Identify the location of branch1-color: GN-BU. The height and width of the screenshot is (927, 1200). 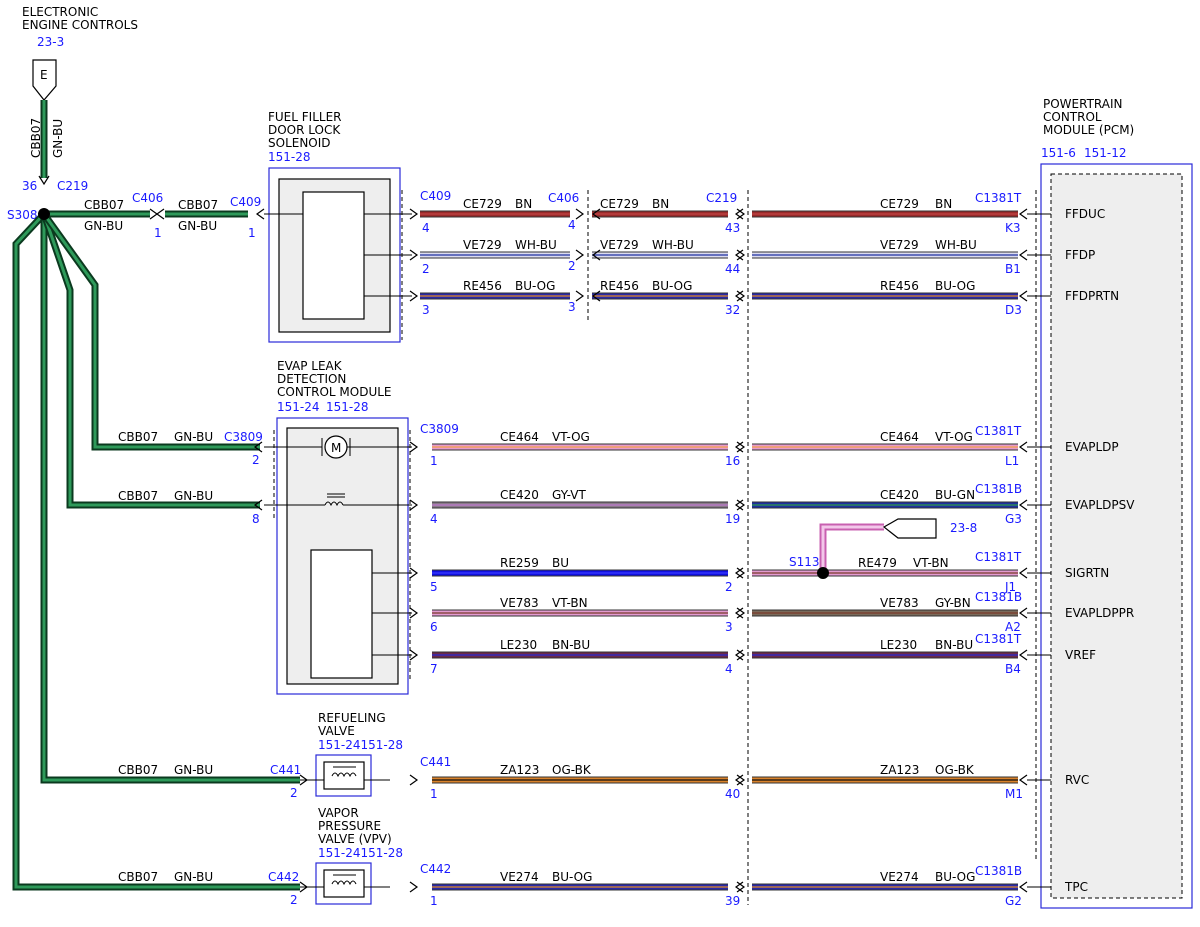
(193, 496).